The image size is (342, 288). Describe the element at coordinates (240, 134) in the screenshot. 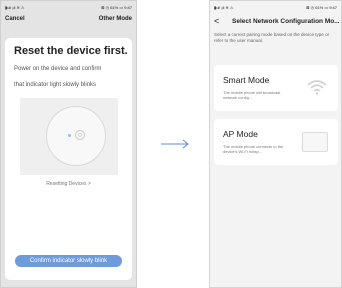

I see `mode-title: AP Mode` at that location.